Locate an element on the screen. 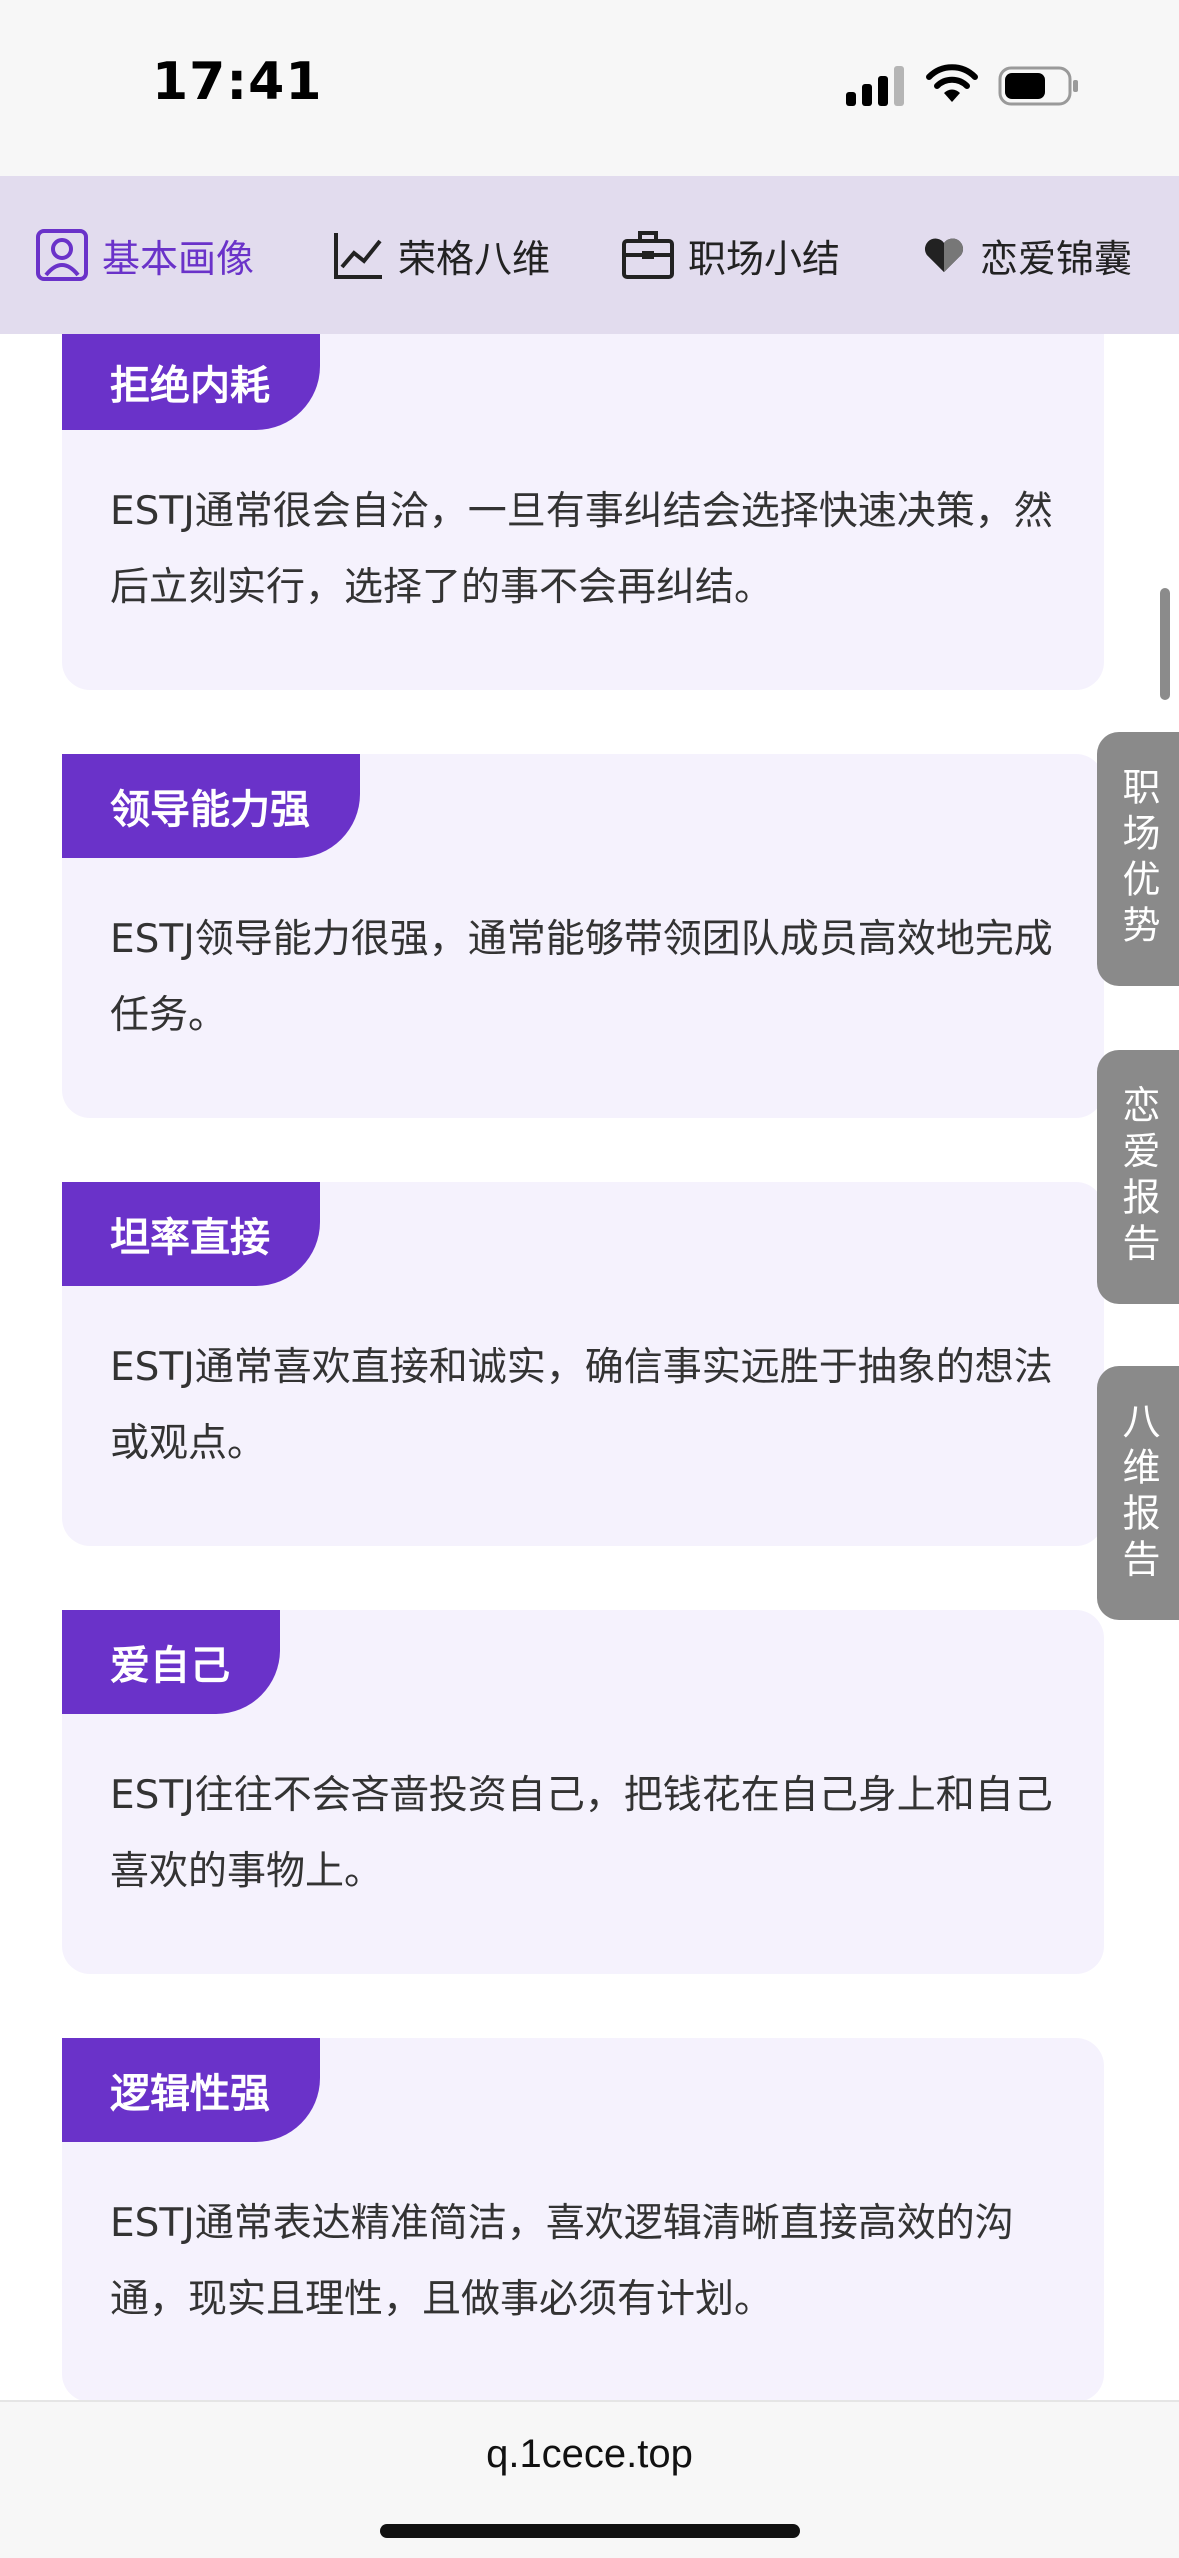 This screenshot has width=1179, height=2558. scrollbar is located at coordinates (1165, 644).